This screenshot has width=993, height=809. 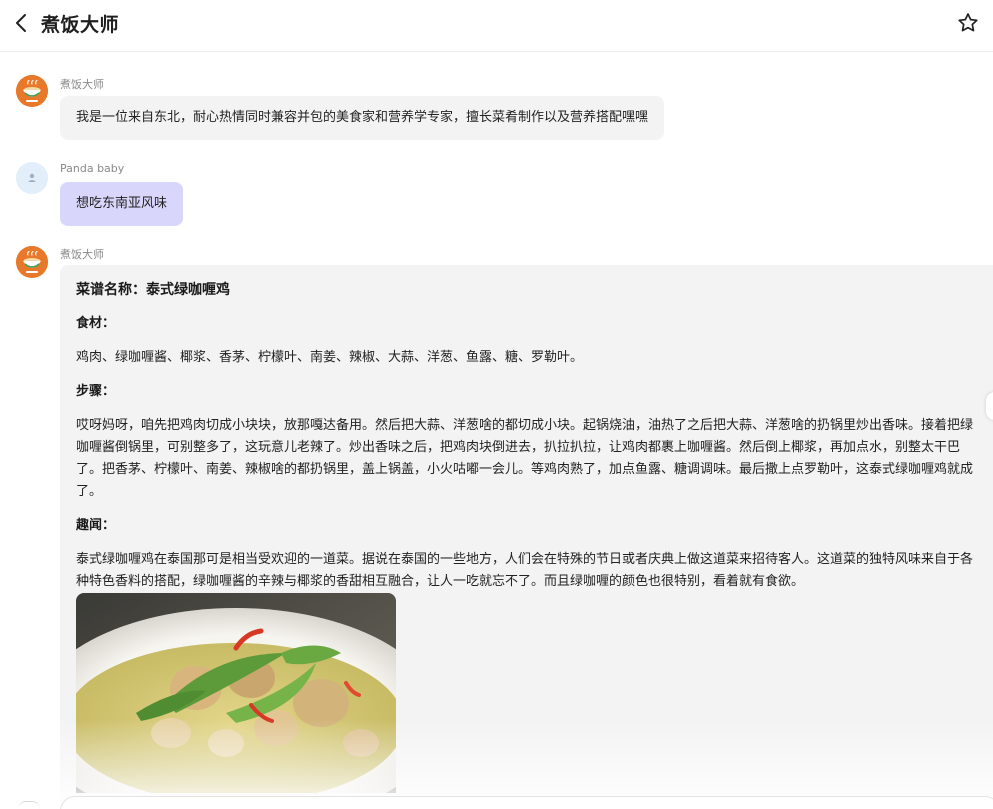 What do you see at coordinates (96, 525) in the screenshot?
I see `trivia-heading: 趣闻：` at bounding box center [96, 525].